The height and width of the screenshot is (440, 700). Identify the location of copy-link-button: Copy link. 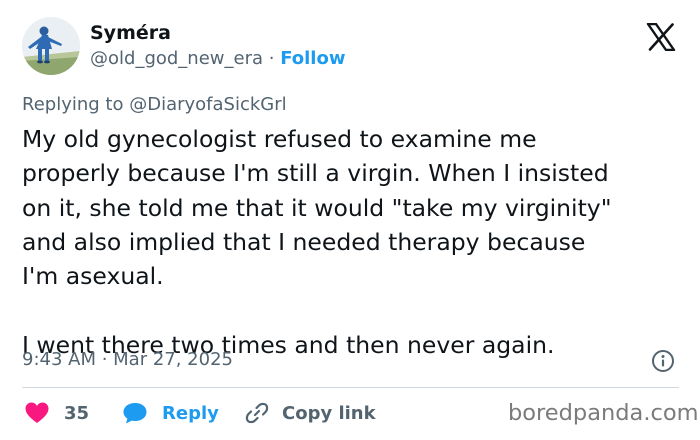
(310, 413).